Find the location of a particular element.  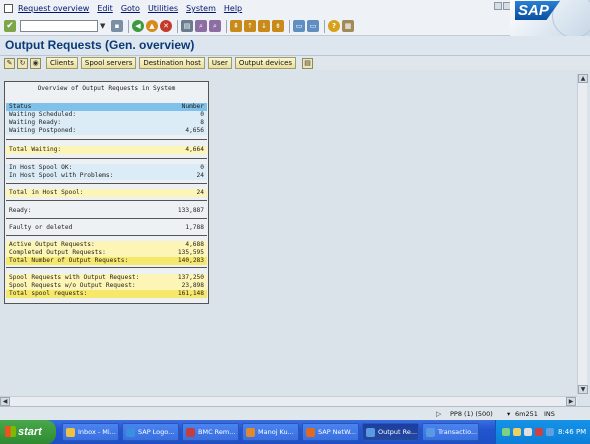

windows-logo-icon is located at coordinates (10, 431).